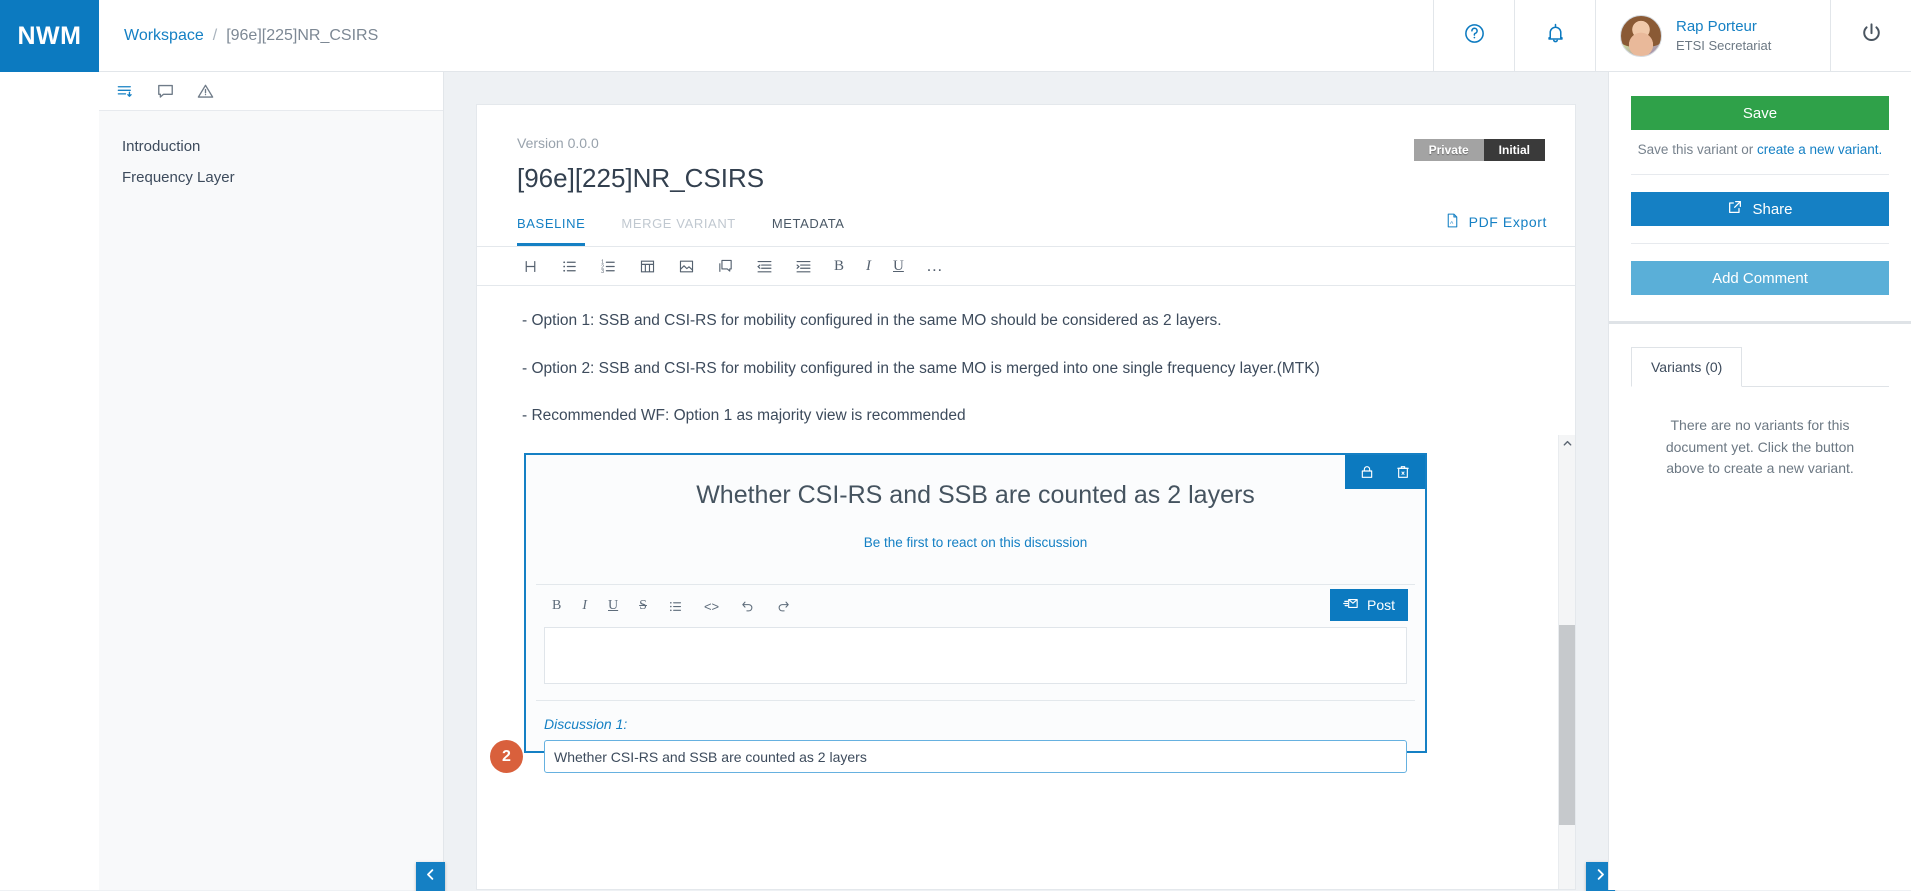  I want to click on user-name: Rap Porteur, so click(1716, 26).